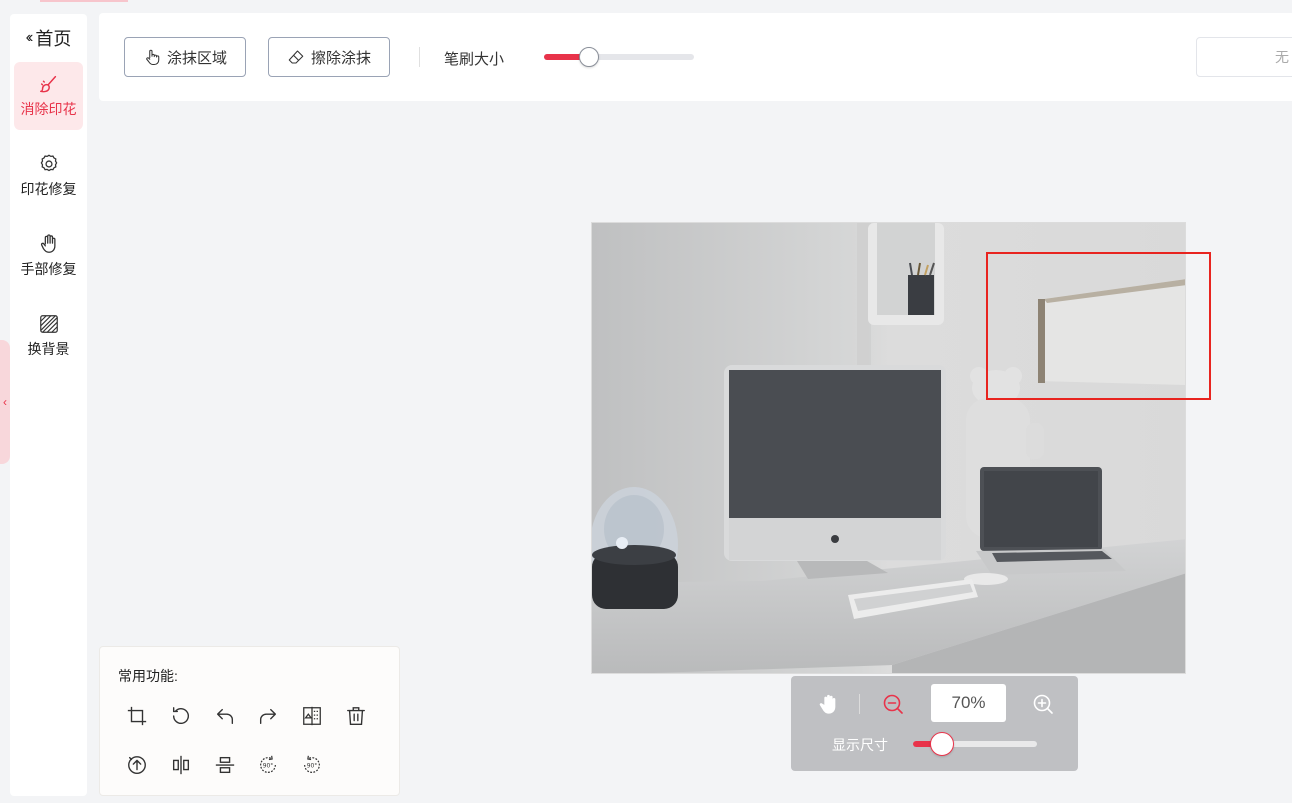  Describe the element at coordinates (48, 324) in the screenshot. I see `hatched-square-icon` at that location.